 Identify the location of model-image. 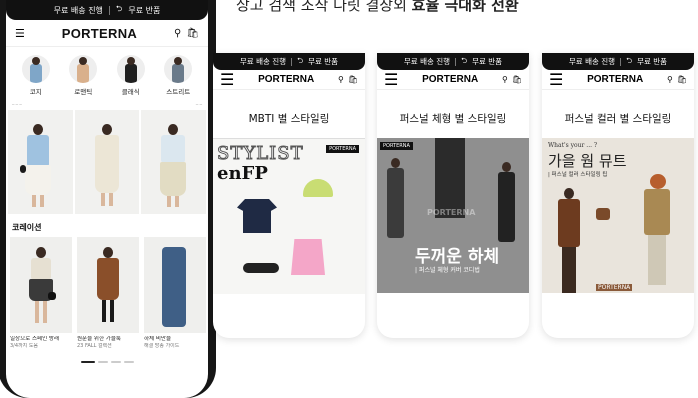
(450, 178).